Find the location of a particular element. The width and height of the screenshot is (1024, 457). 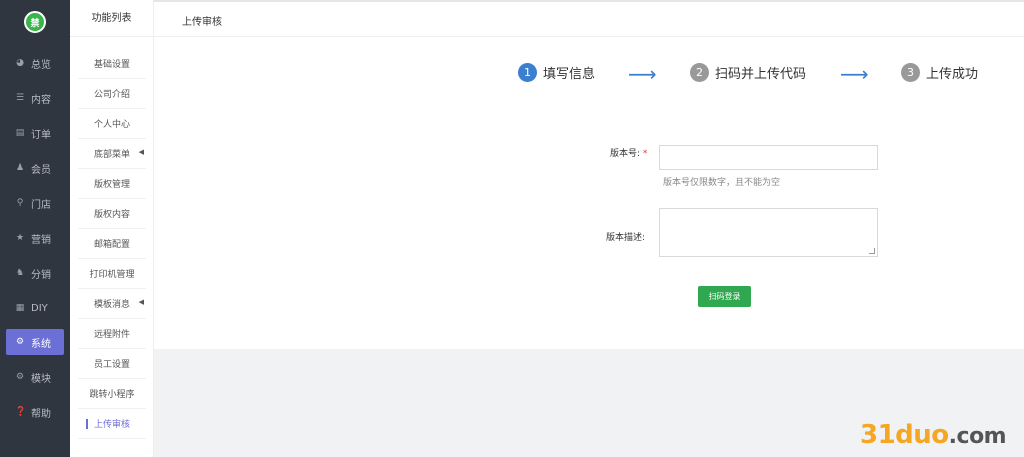

list-icon: ☰ is located at coordinates (20, 98).